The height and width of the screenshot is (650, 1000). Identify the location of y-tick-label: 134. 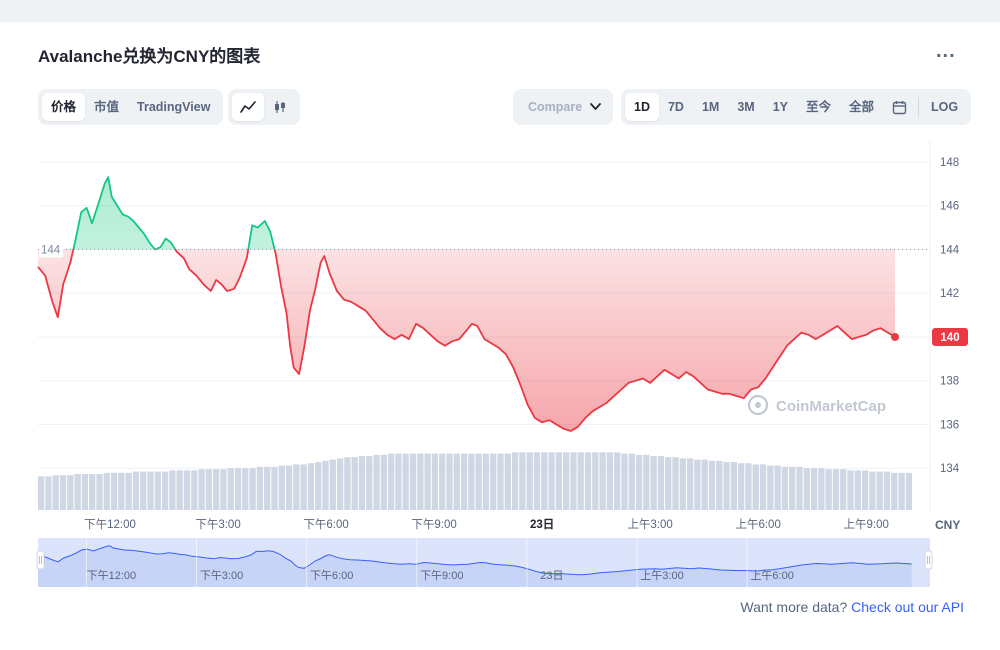
(950, 469).